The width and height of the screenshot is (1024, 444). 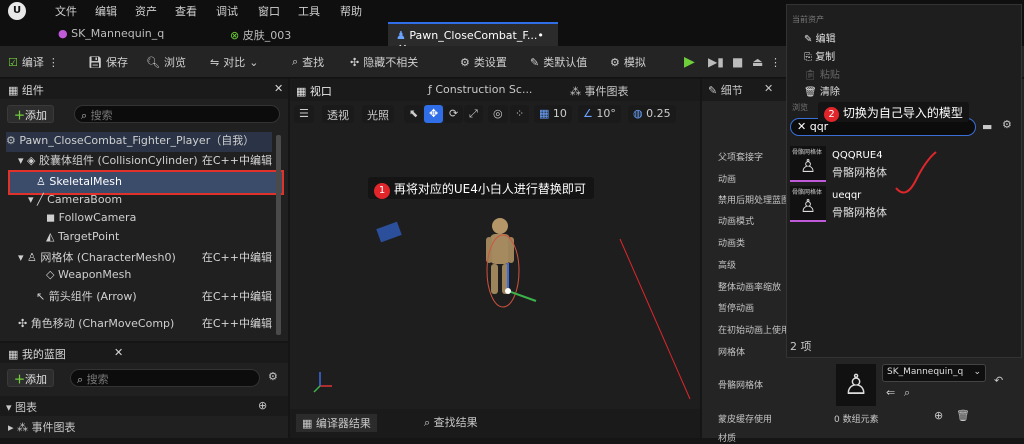 What do you see at coordinates (82, 240) in the screenshot?
I see `component-target-point: ◭ TargetPoint` at bounding box center [82, 240].